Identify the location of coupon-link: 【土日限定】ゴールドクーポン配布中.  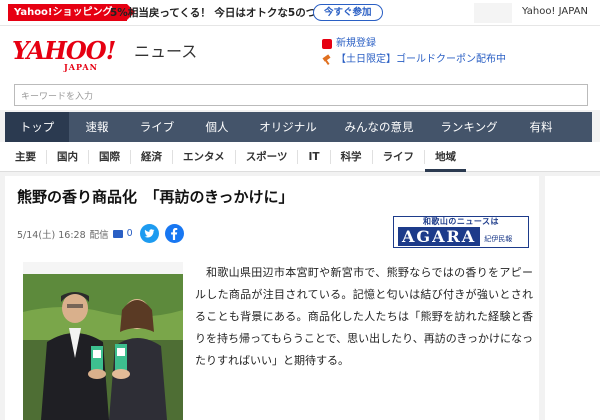
(414, 60).